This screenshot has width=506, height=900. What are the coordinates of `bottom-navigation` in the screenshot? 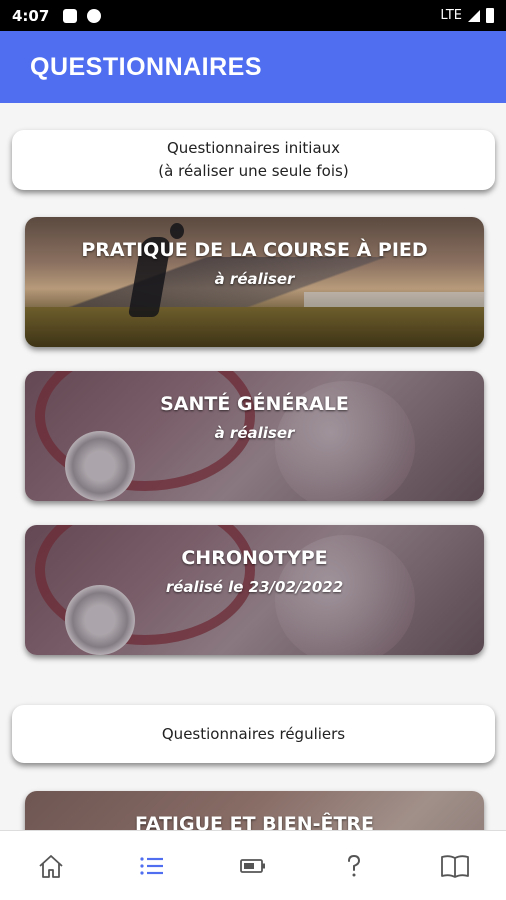 It's located at (253, 865).